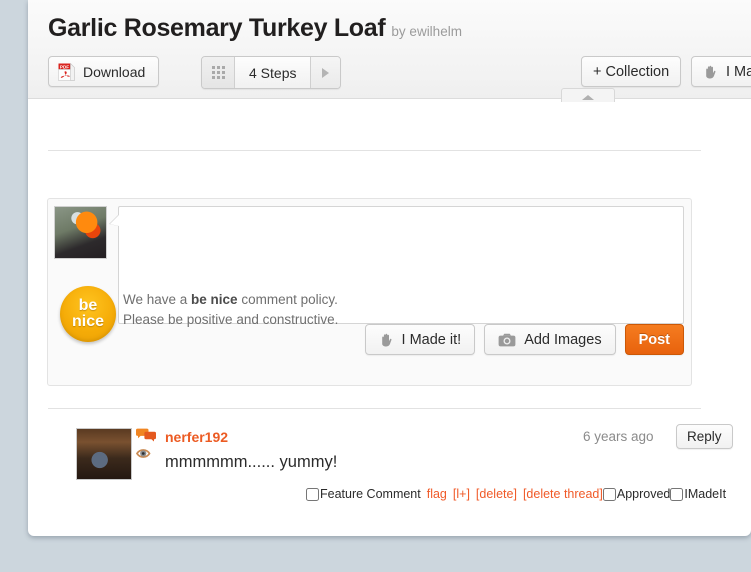 The width and height of the screenshot is (751, 572). I want to click on commenter-avatar, so click(104, 454).